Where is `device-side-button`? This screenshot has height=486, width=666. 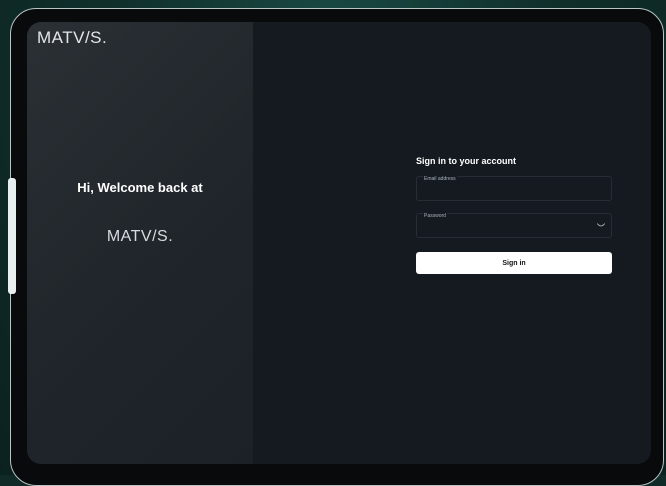
device-side-button is located at coordinates (12, 236).